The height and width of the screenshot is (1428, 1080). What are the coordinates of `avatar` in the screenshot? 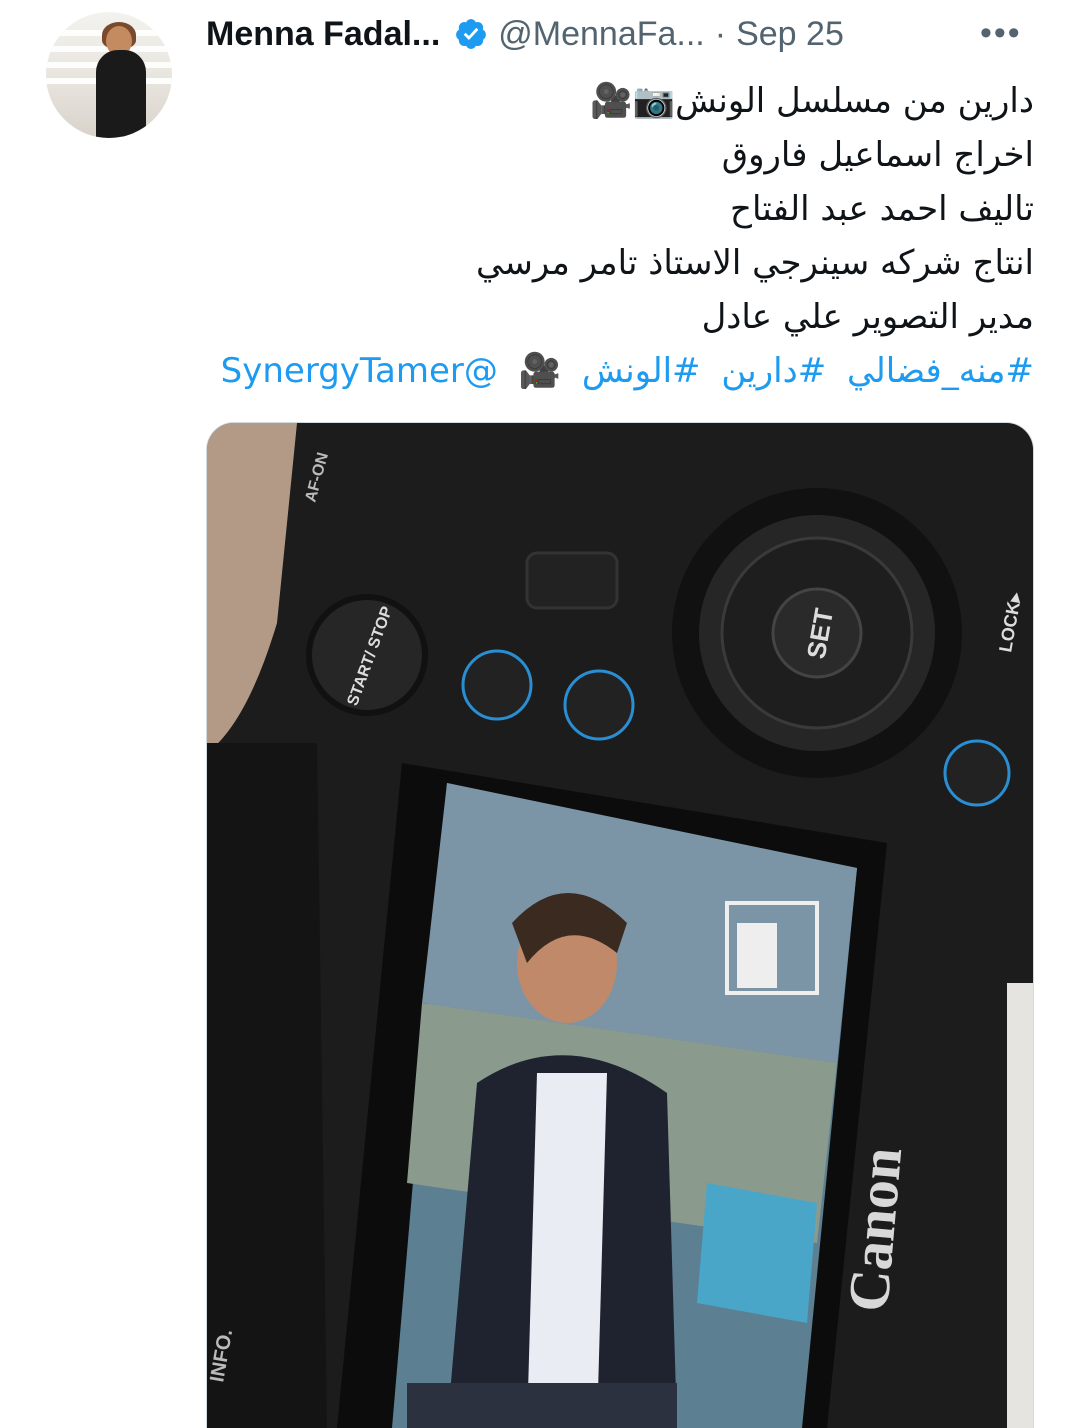 It's located at (109, 75).